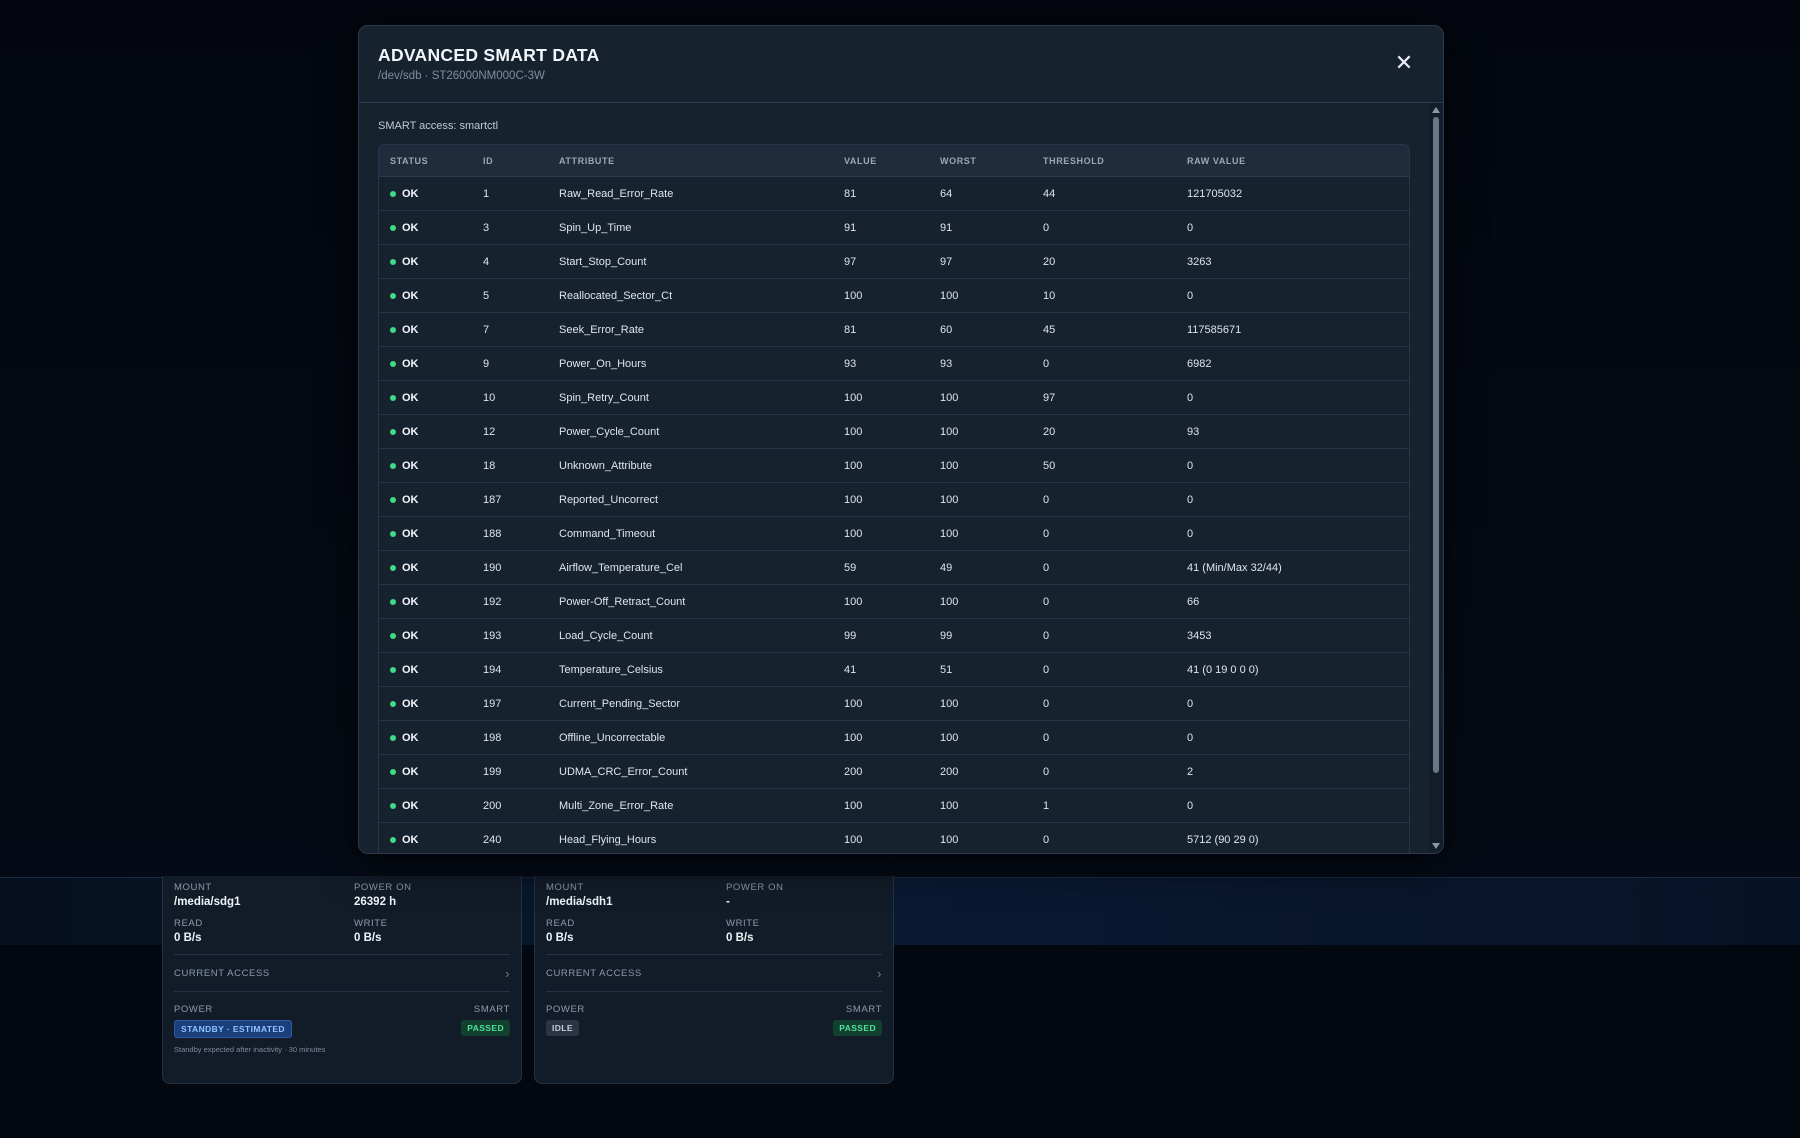 The height and width of the screenshot is (1138, 1800). What do you see at coordinates (264, 931) in the screenshot?
I see `read-field: READ 0 B/s` at bounding box center [264, 931].